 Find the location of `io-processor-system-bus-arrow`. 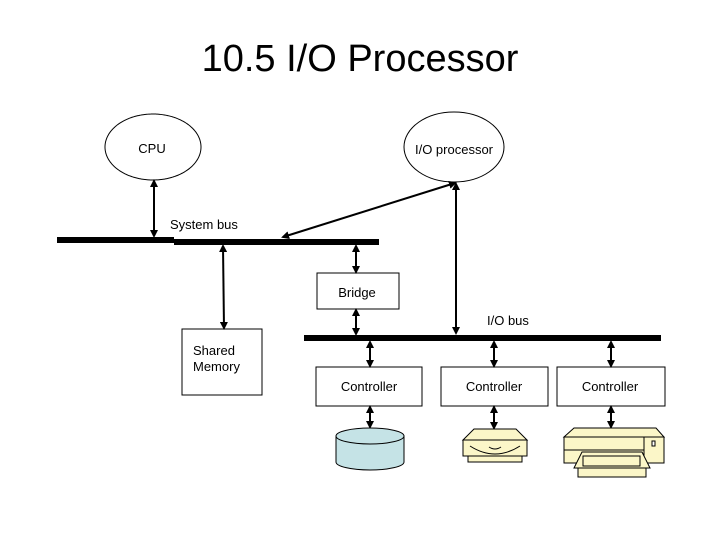

io-processor-system-bus-arrow is located at coordinates (369, 210).